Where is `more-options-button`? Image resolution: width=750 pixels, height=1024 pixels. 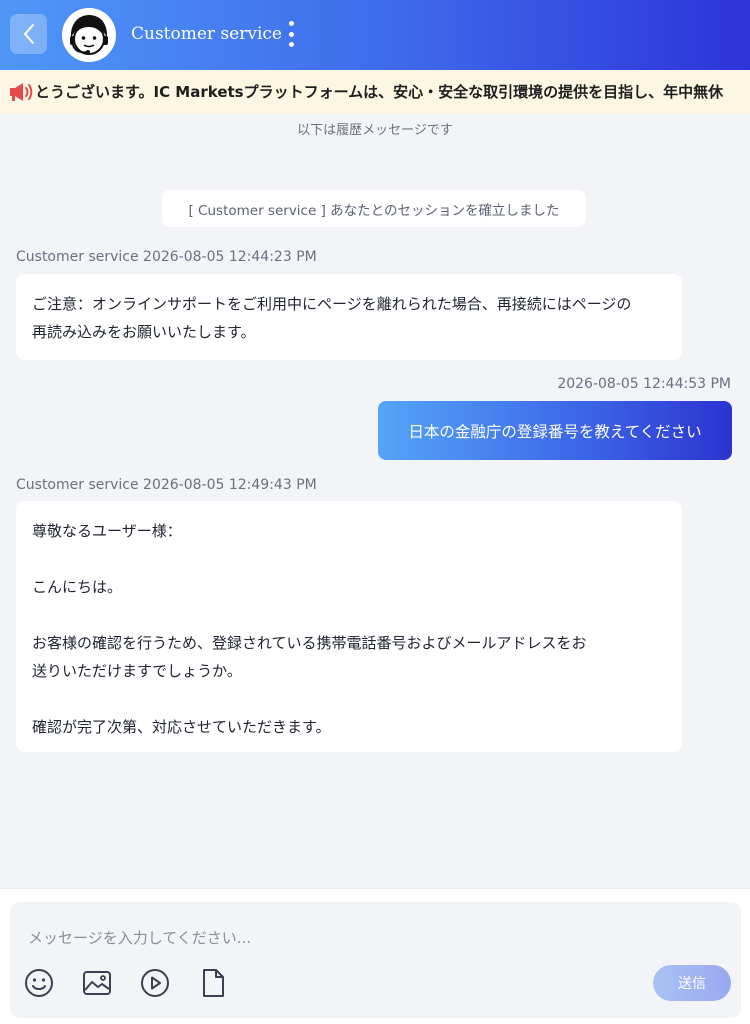 more-options-button is located at coordinates (291, 34).